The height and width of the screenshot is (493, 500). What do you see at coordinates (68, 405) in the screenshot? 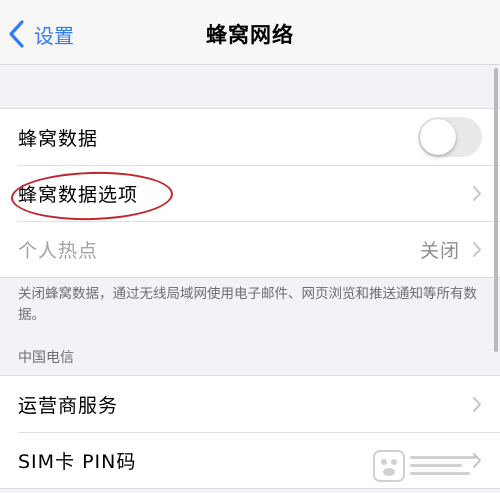
I see `carrier-services-label: 运营商服务` at bounding box center [68, 405].